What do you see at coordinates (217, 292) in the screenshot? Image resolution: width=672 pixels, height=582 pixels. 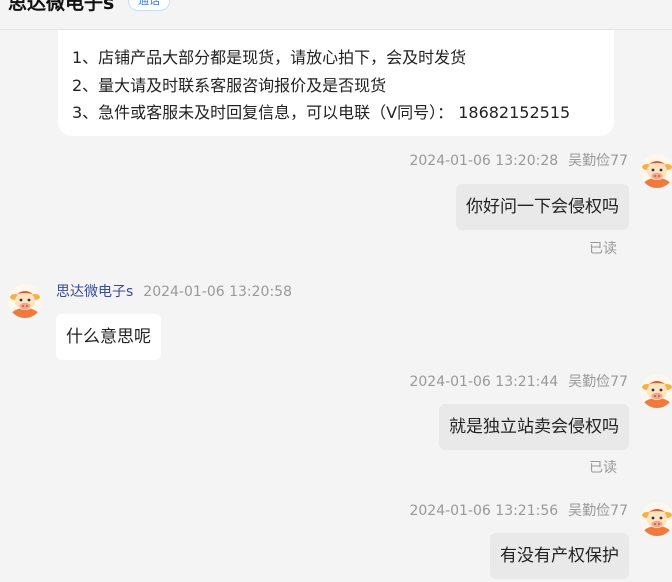 I see `message-time: 2024-01-06 13:20:58` at bounding box center [217, 292].